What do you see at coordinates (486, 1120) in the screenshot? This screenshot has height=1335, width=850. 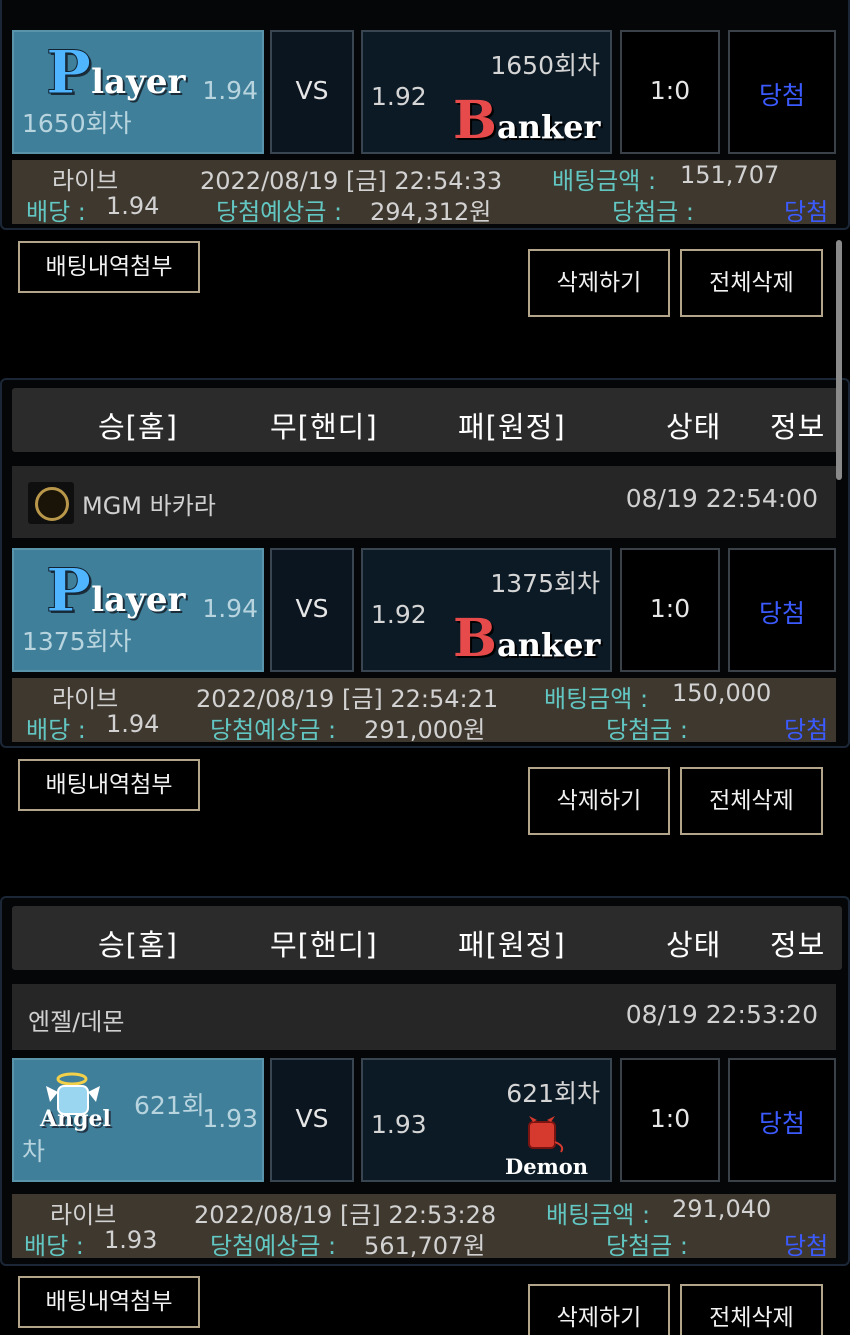 I see `demon-option: 621회차 1.93 Demon` at bounding box center [486, 1120].